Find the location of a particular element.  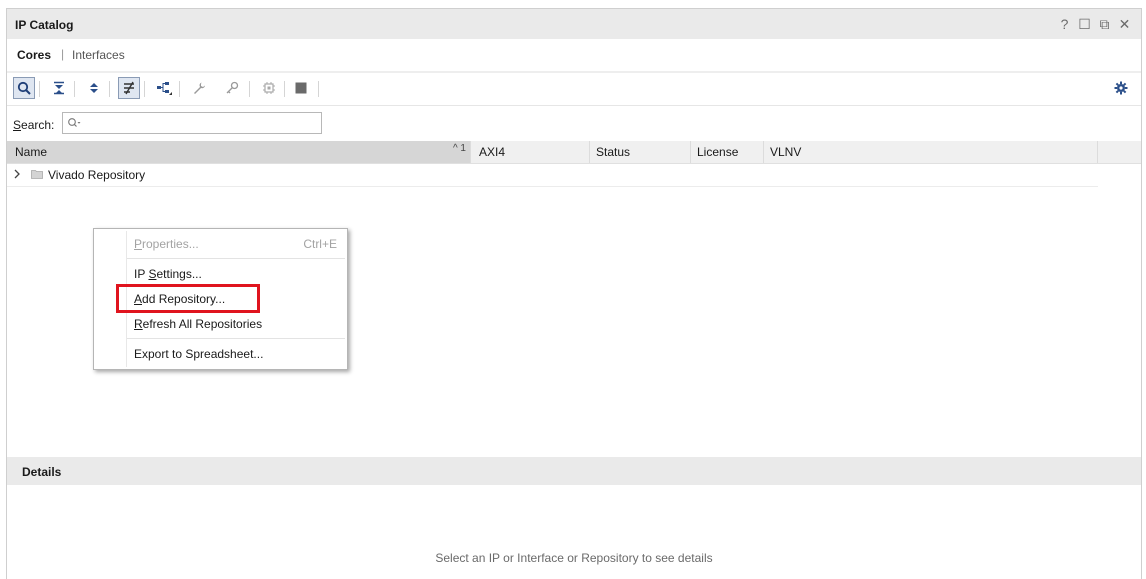

expand-all-icon is located at coordinates (94, 88).